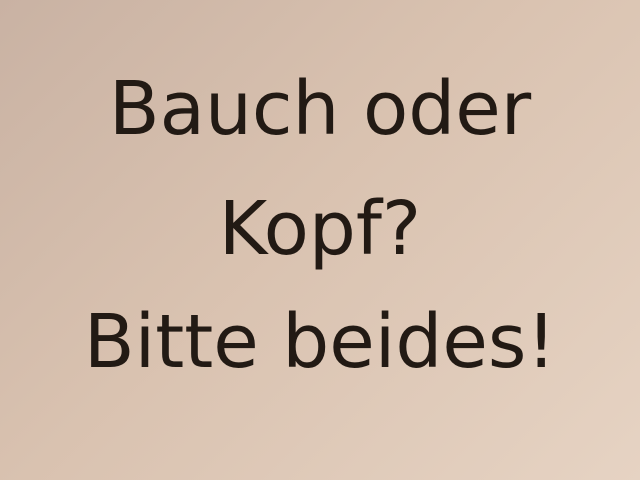 This screenshot has width=640, height=480. Describe the element at coordinates (320, 342) in the screenshot. I see `slide-text-line-3: Bitte beides!` at that location.